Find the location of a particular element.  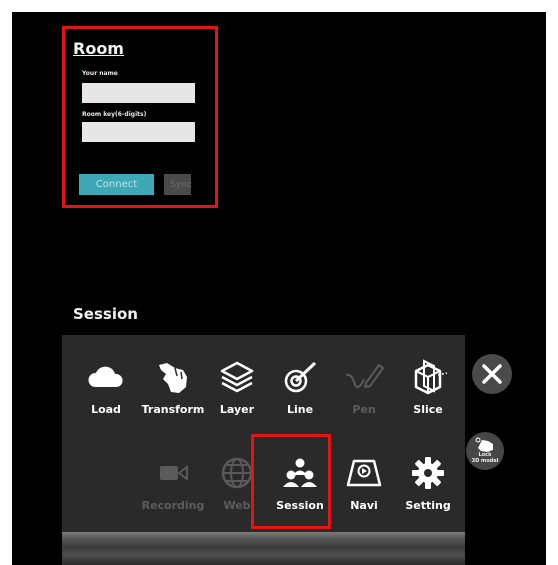

close-button is located at coordinates (492, 374).